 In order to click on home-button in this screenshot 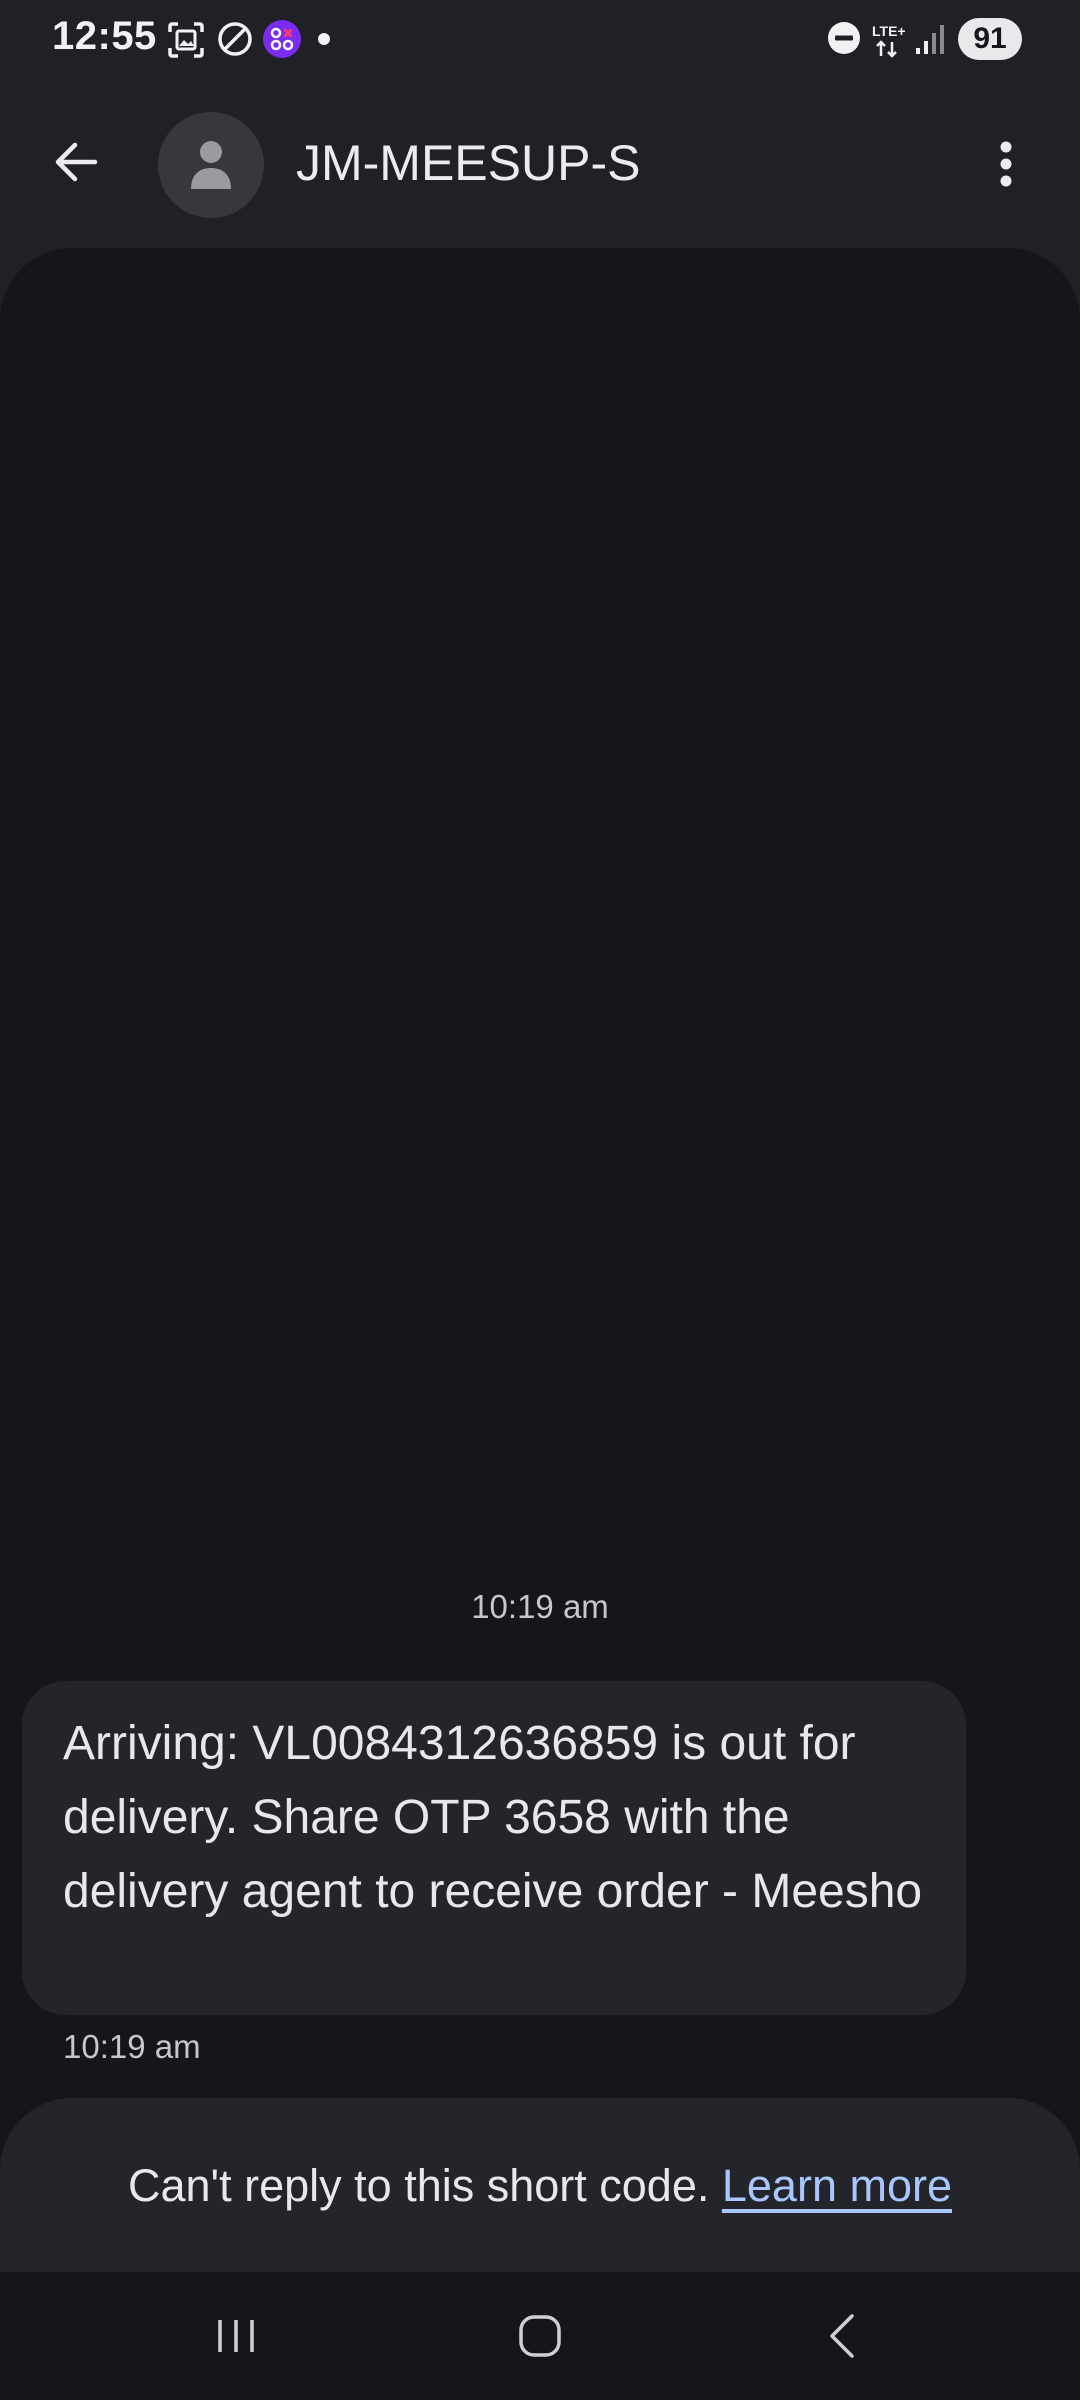, I will do `click(540, 2336)`.